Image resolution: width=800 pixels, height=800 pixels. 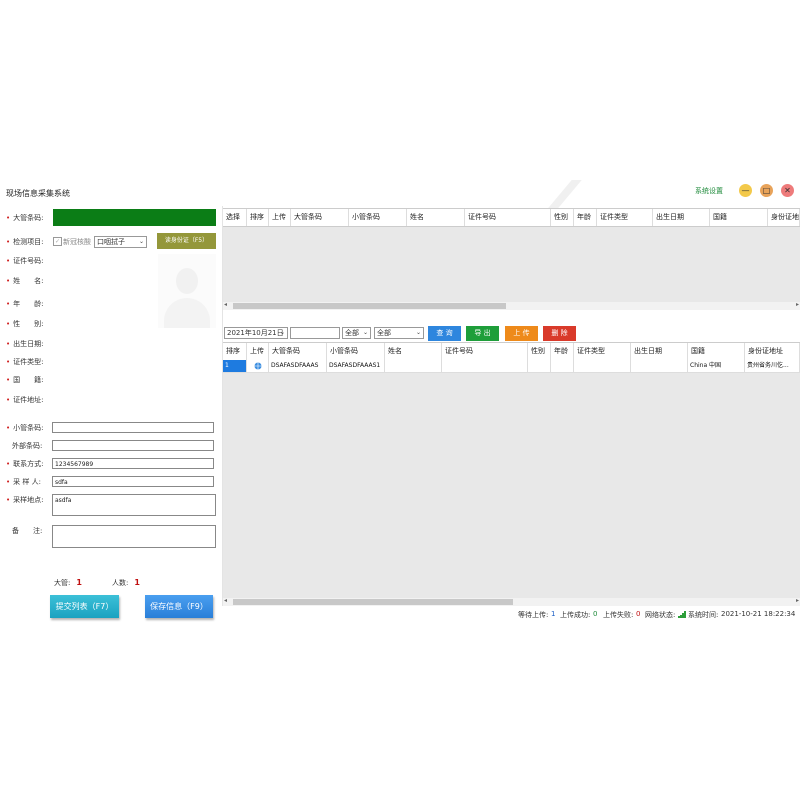 I want to click on external-barcode-label: 外部条码:, so click(x=27, y=446).